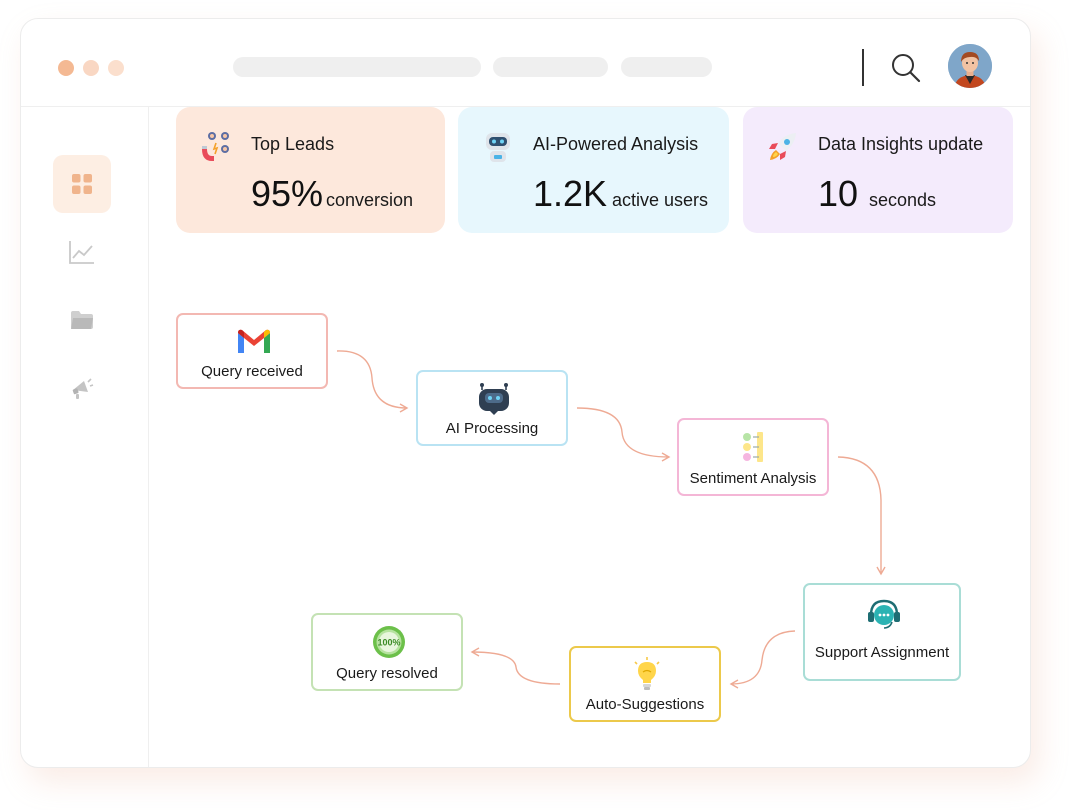 Image resolution: width=1072 pixels, height=810 pixels. Describe the element at coordinates (570, 193) in the screenshot. I see `card-value: 1.2K` at that location.